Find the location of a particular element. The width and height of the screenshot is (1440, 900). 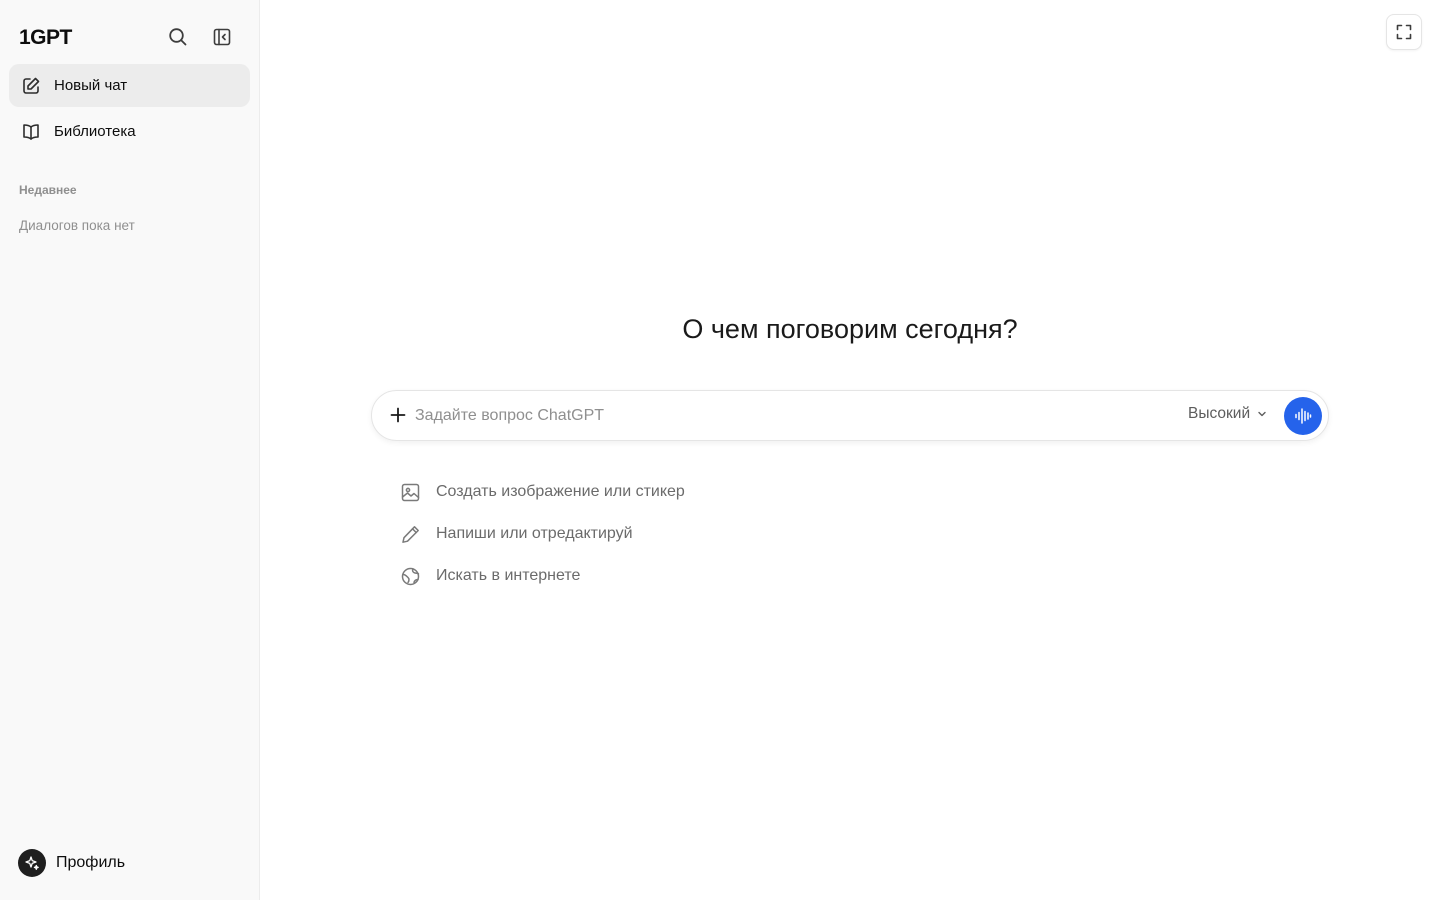

suggestion-label: Создать изображение или стикер is located at coordinates (560, 491).